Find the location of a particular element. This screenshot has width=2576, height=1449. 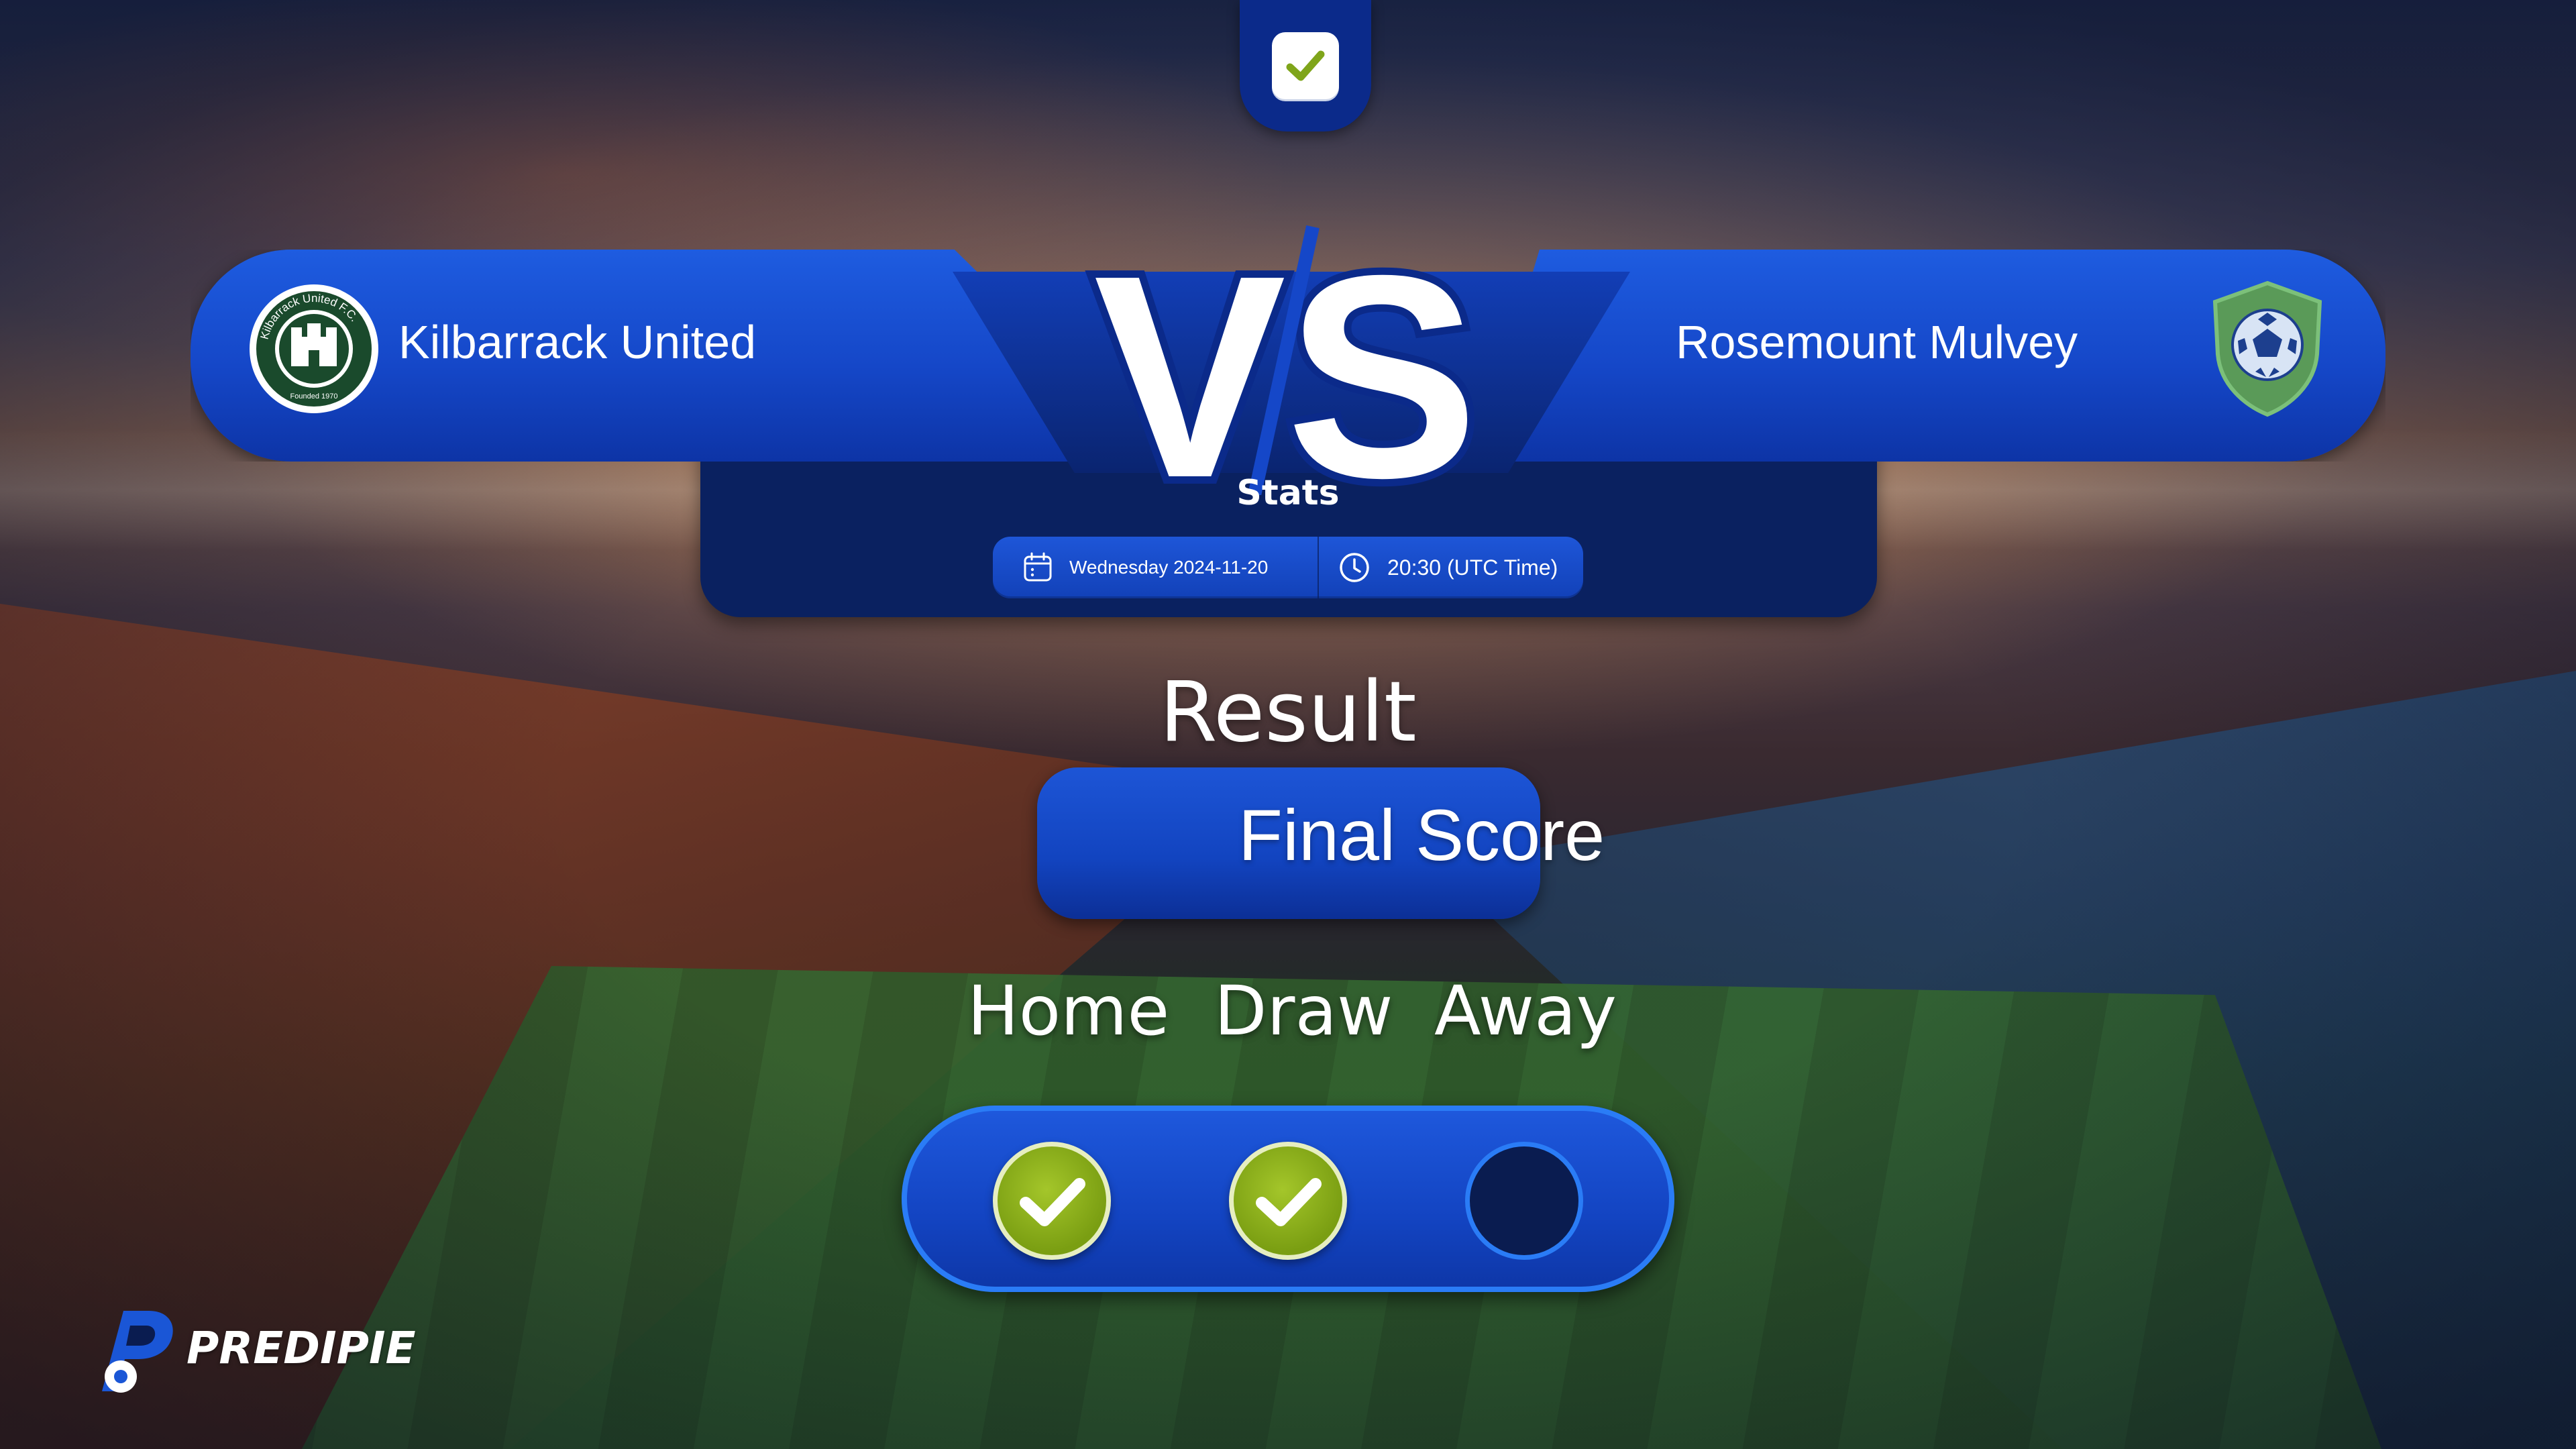

predipie-logo-text: PREDIPIE is located at coordinates (301, 1348).